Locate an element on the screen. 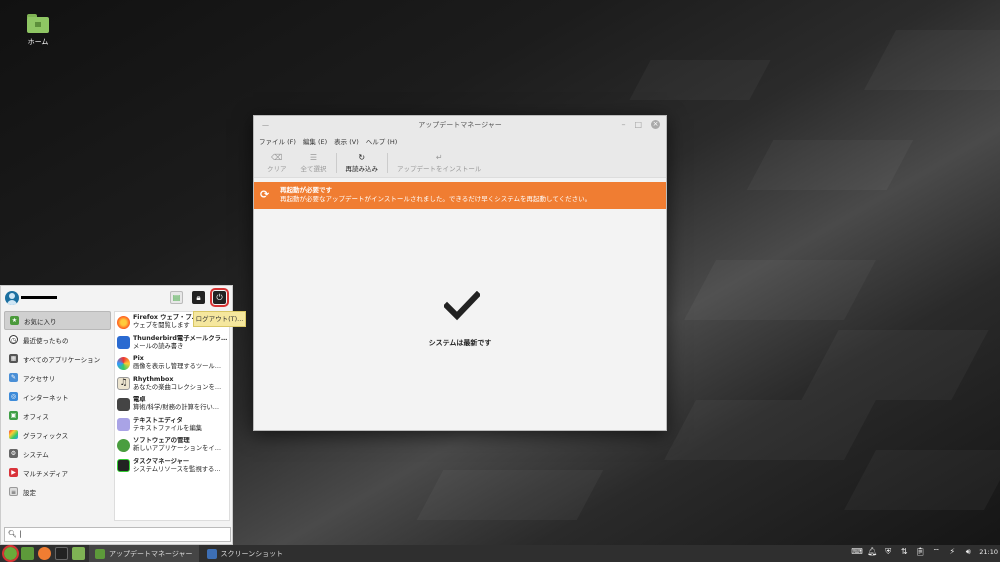 This screenshot has width=1000, height=562. show-desktop-icon is located at coordinates (27, 553).